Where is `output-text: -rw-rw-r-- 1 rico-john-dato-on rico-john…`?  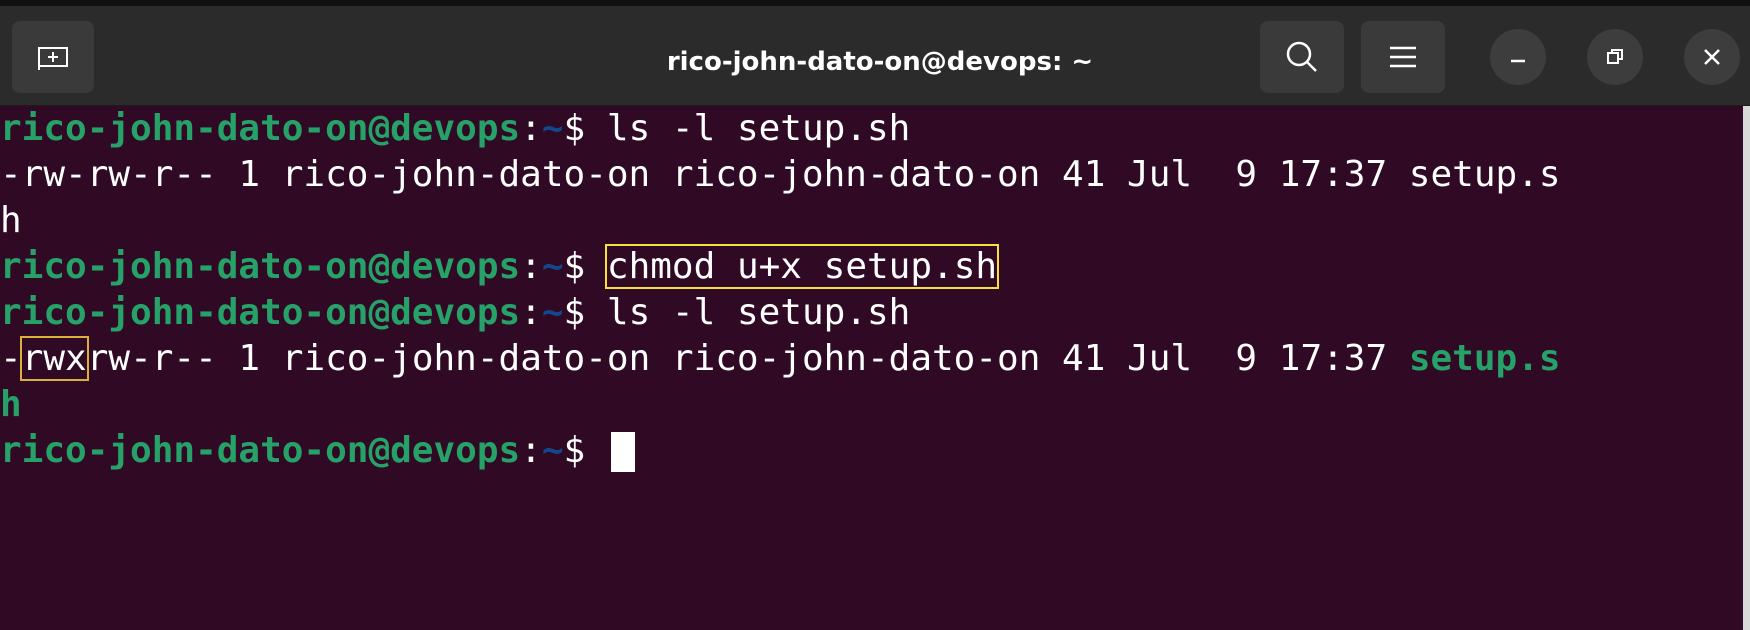 output-text: -rw-rw-r-- 1 rico-john-dato-on rico-john… is located at coordinates (780, 174).